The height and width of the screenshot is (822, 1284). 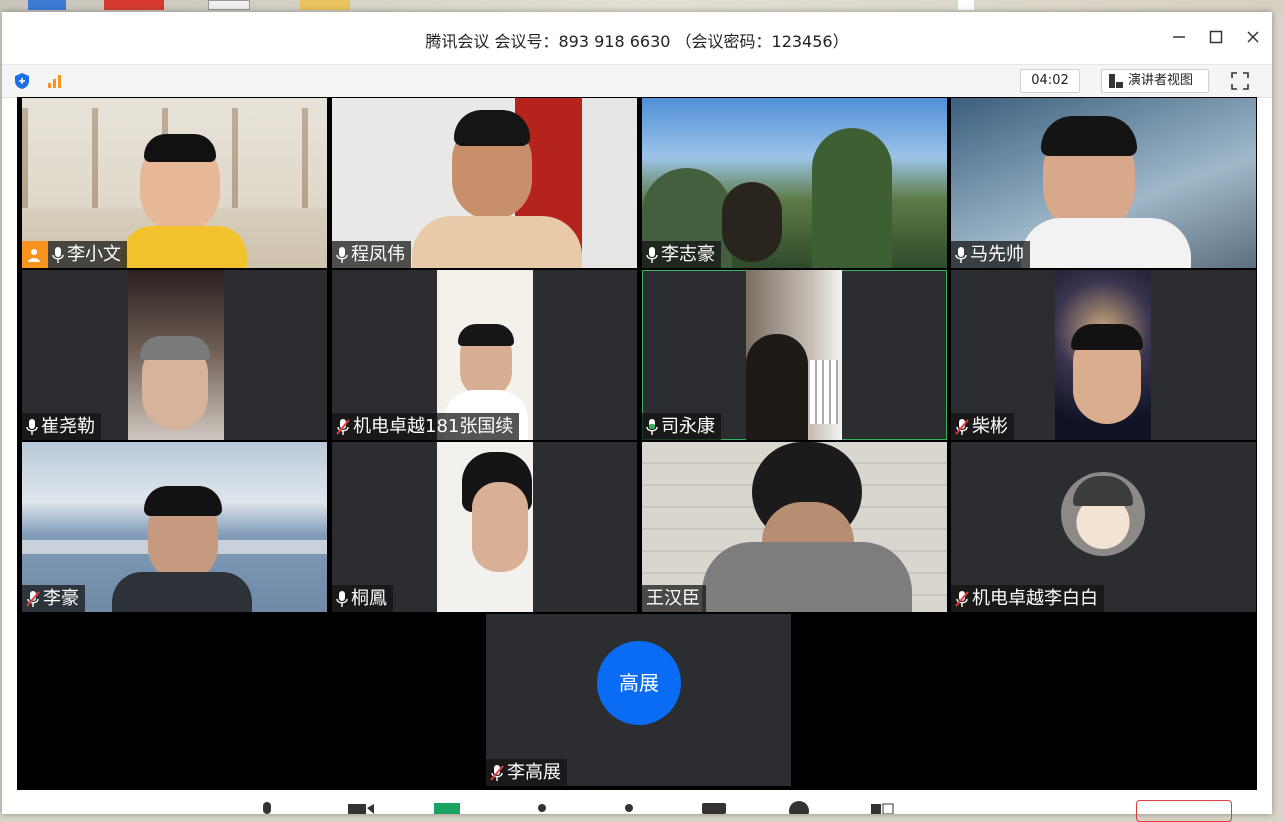 I want to click on maximize-icon, so click(x=1216, y=37).